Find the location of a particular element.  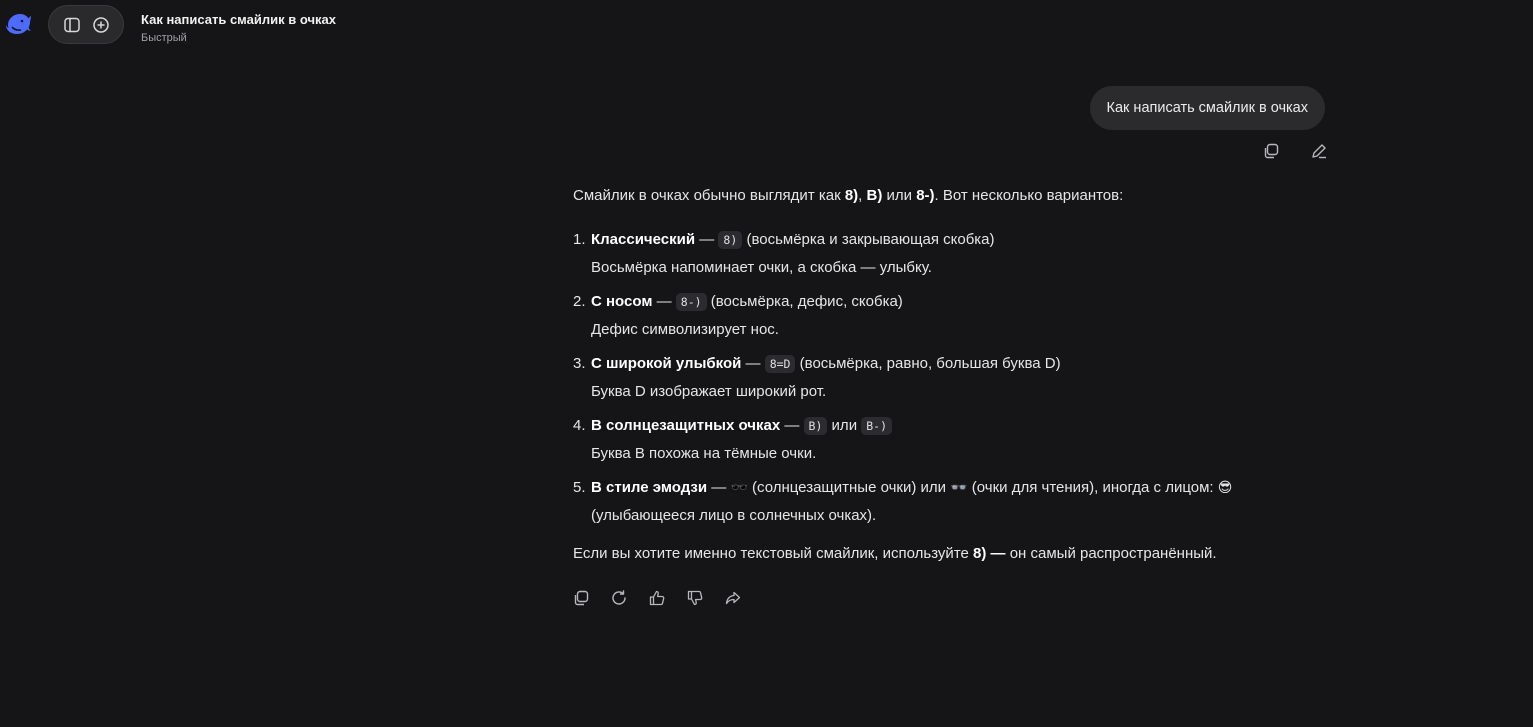

list-number: 4. is located at coordinates (579, 425).